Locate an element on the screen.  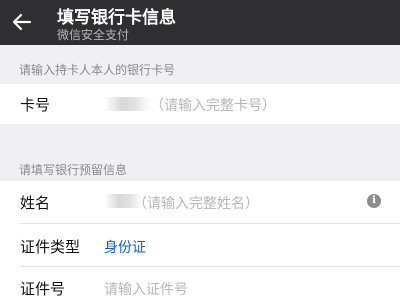
card-number-masked-value is located at coordinates (127, 104).